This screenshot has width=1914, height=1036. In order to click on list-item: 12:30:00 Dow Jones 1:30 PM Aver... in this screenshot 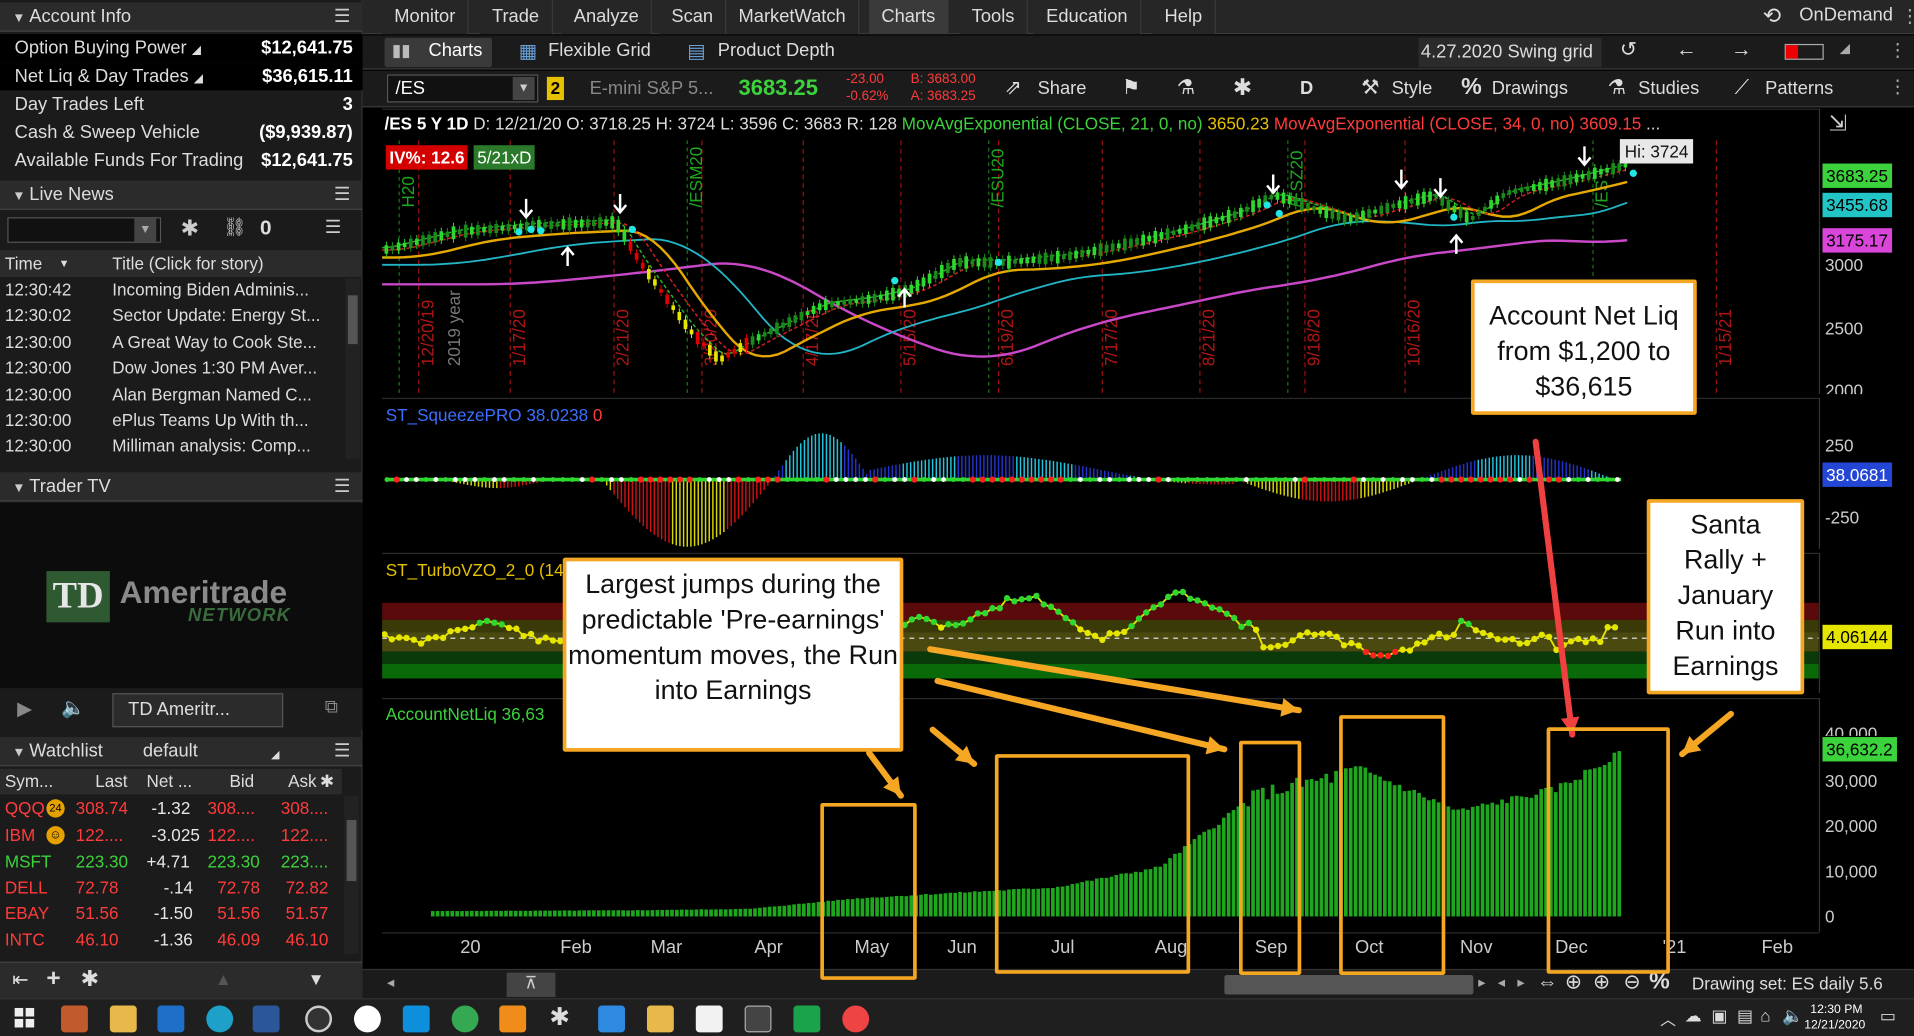, I will do `click(174, 368)`.